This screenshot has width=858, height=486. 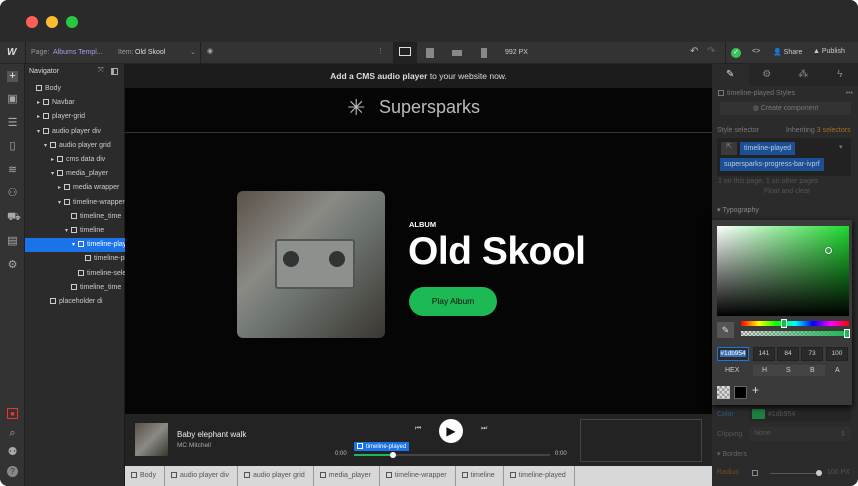 I want to click on breadcrumb-item: audio player grid, so click(x=276, y=476).